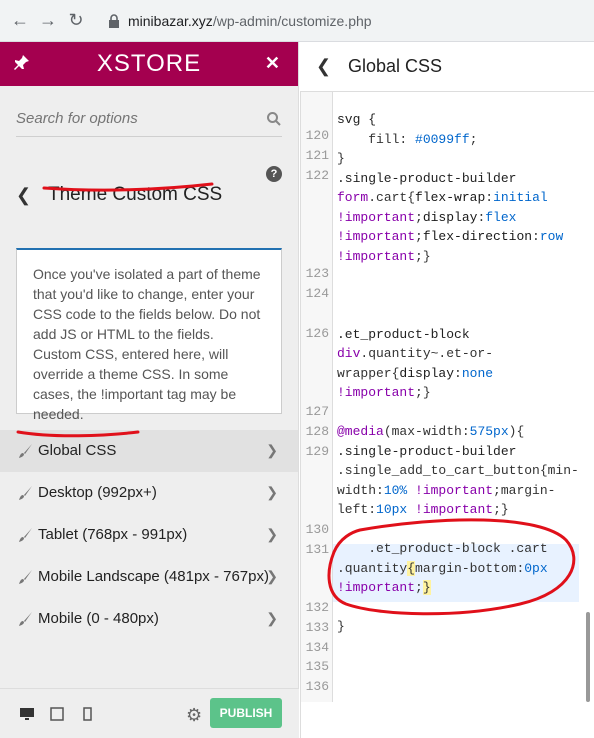  I want to click on gear-icon: ⚙, so click(194, 715).